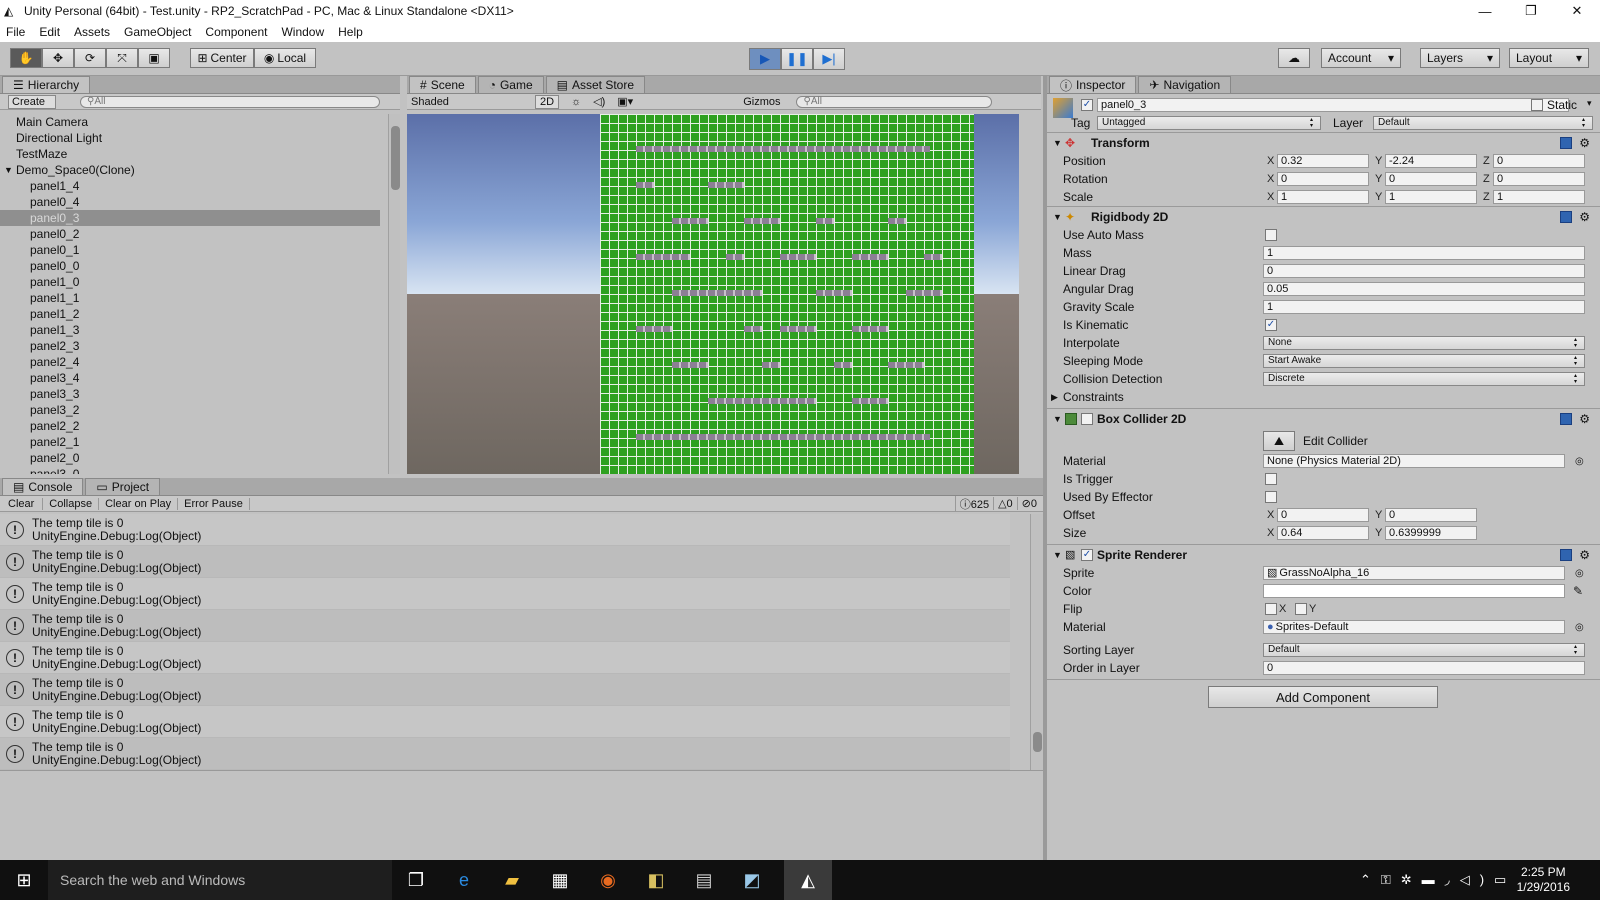 The width and height of the screenshot is (1600, 900). What do you see at coordinates (190, 186) in the screenshot?
I see `hierarchy-item: panel1_4` at bounding box center [190, 186].